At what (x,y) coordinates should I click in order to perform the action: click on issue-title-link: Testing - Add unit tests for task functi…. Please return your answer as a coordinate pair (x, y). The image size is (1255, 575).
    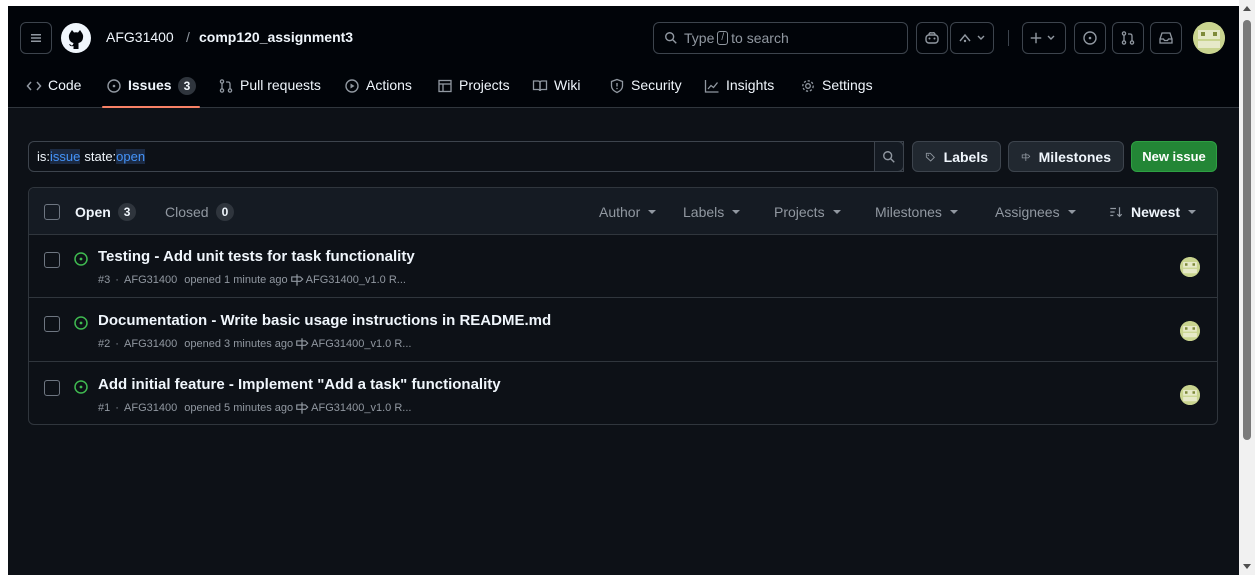
    Looking at the image, I should click on (256, 256).